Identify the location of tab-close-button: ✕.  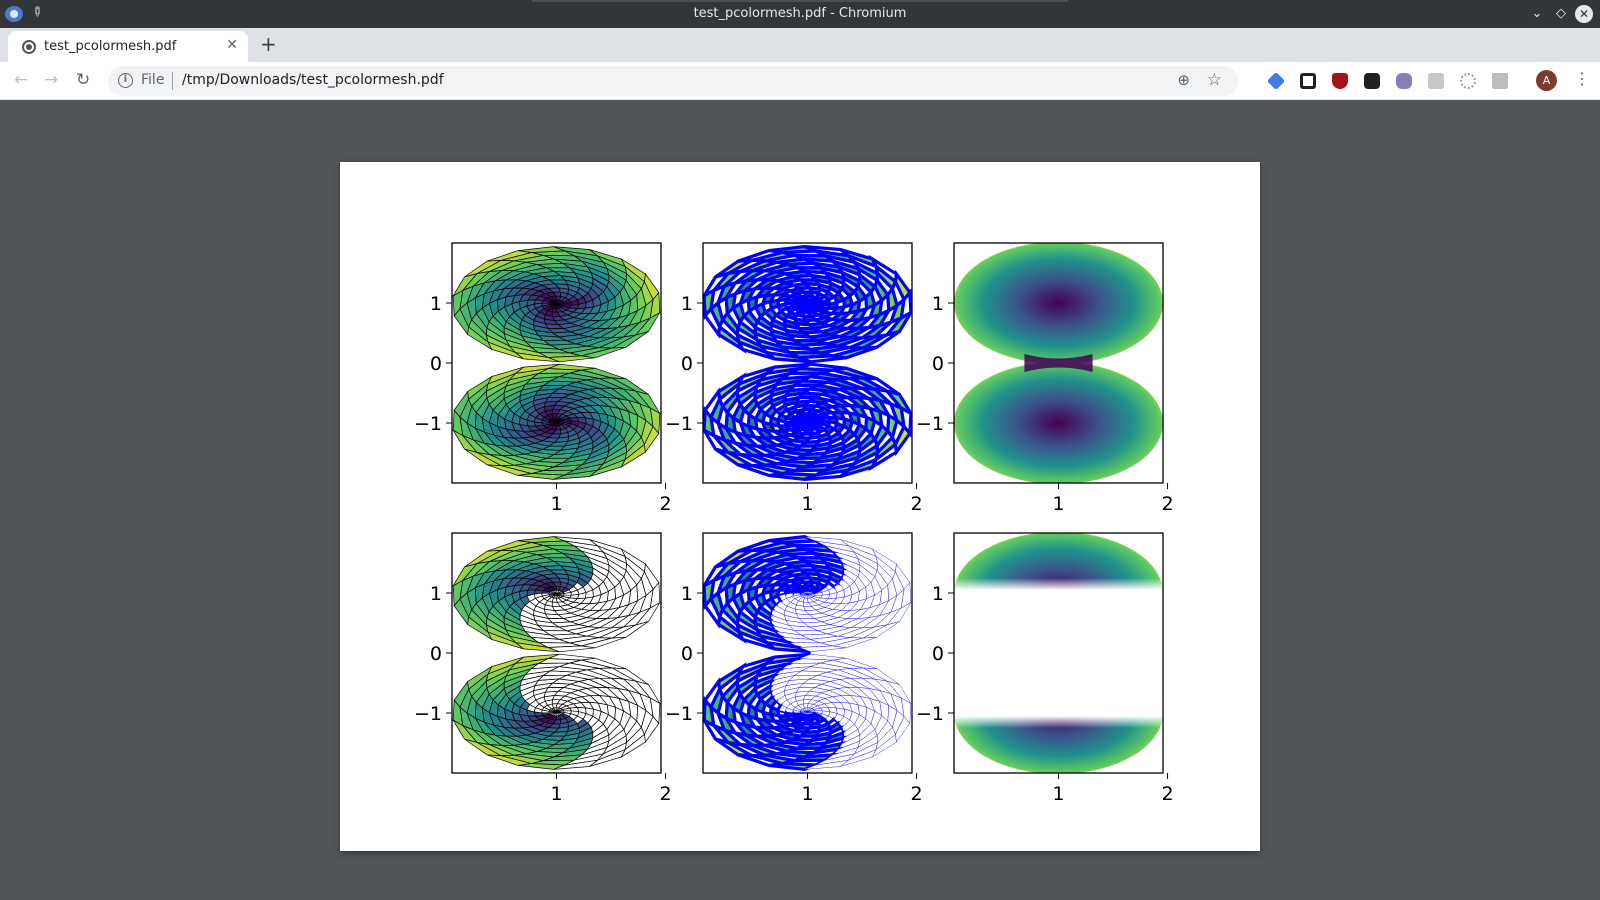
(232, 45).